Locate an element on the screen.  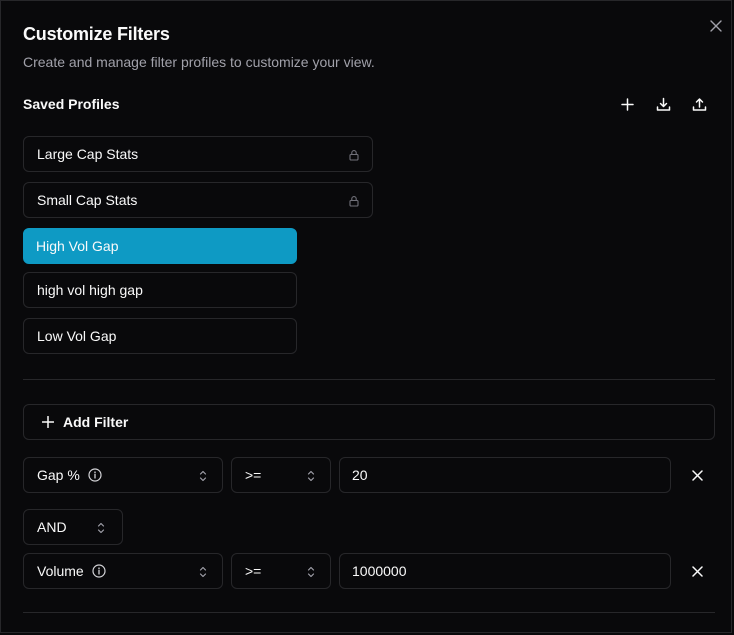
upload-icon is located at coordinates (699, 104).